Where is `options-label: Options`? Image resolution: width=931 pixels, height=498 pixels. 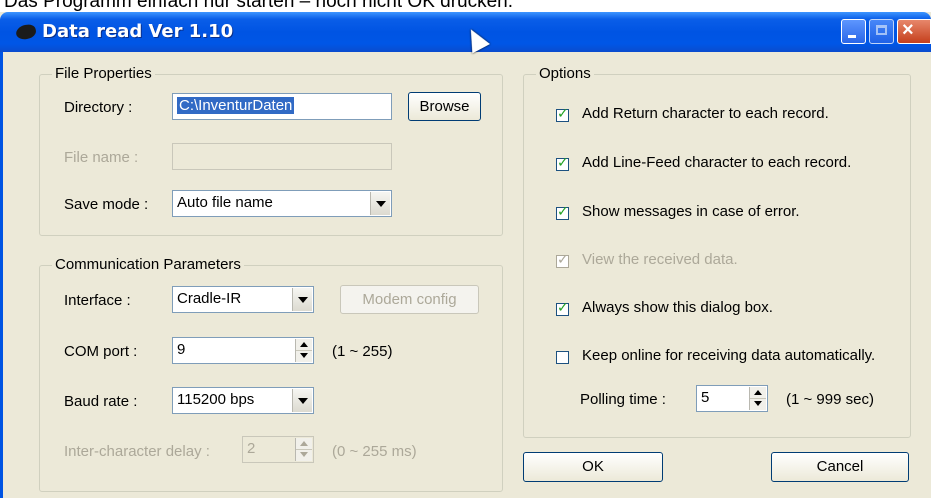
options-label: Options is located at coordinates (565, 73).